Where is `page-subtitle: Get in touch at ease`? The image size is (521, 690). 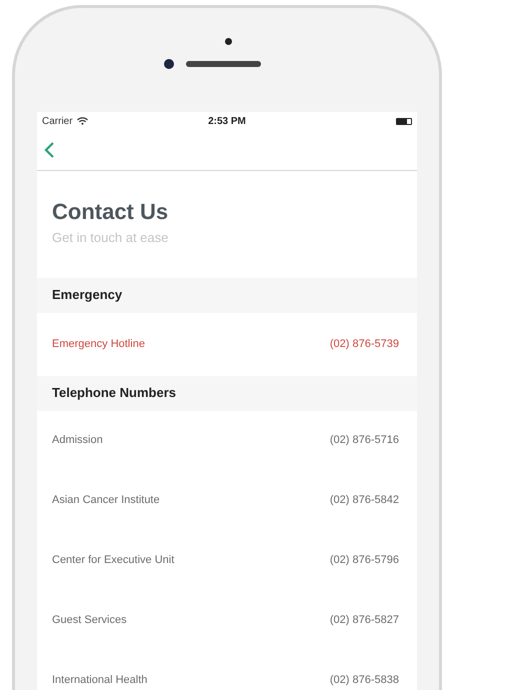 page-subtitle: Get in touch at ease is located at coordinates (111, 238).